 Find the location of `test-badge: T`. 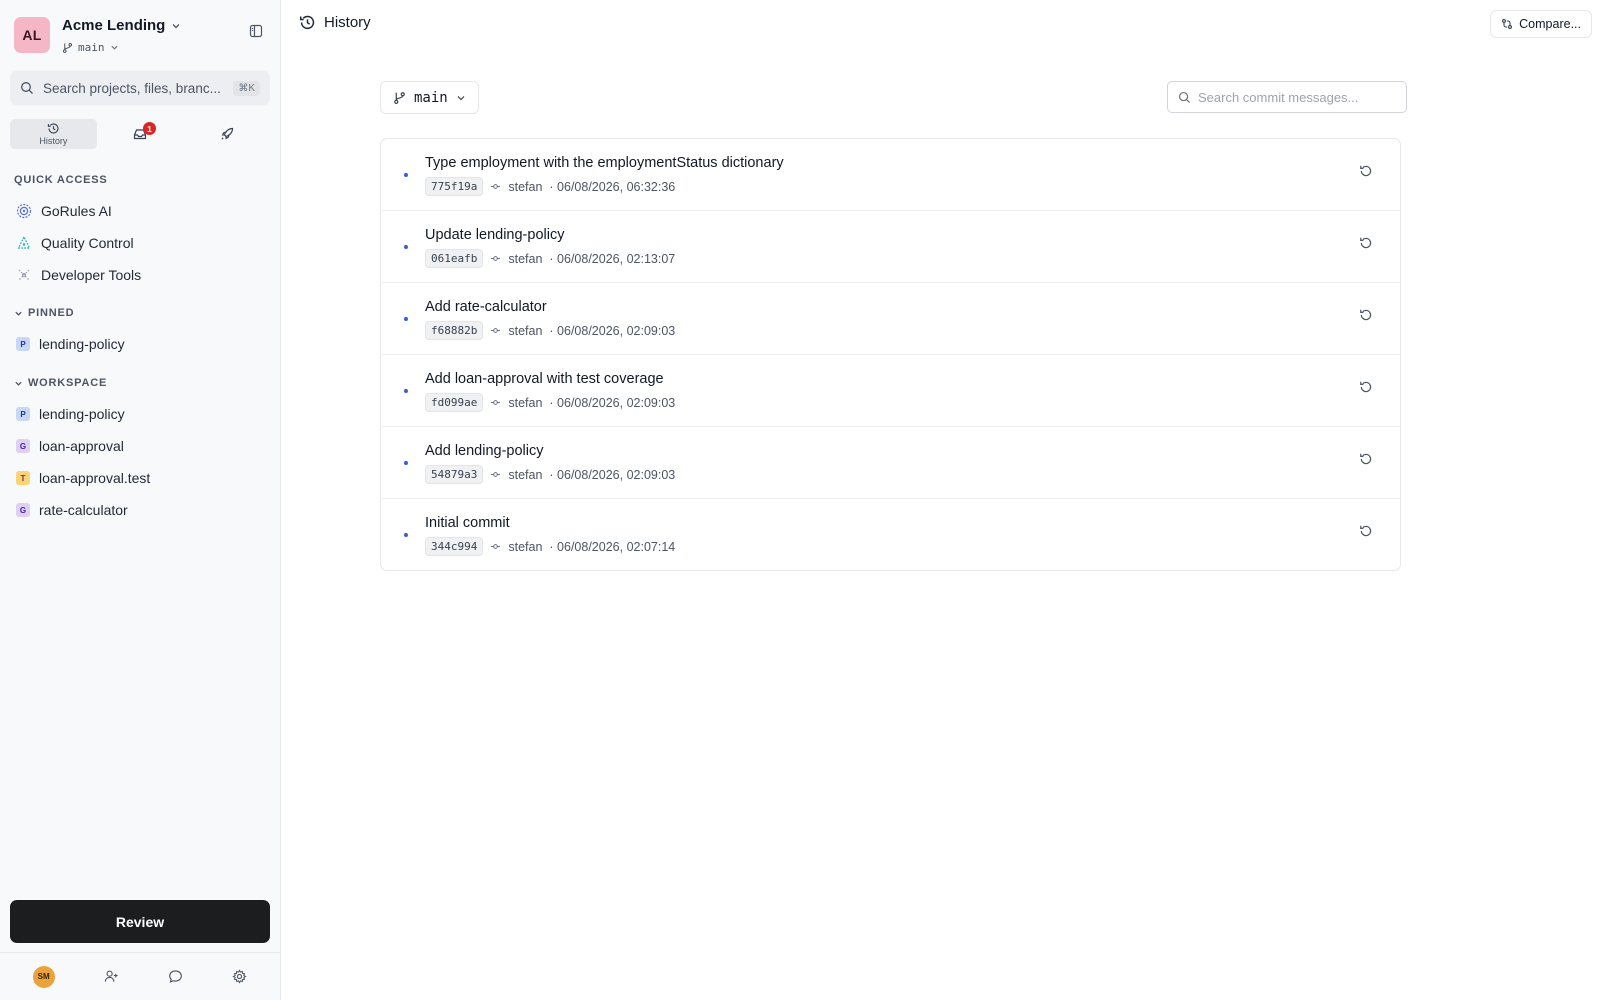

test-badge: T is located at coordinates (23, 478).